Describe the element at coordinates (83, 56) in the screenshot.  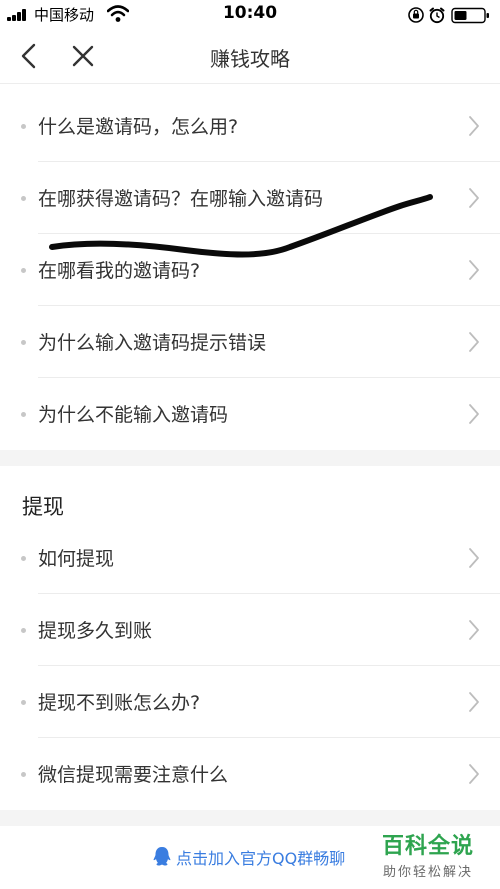
I see `close-icon` at that location.